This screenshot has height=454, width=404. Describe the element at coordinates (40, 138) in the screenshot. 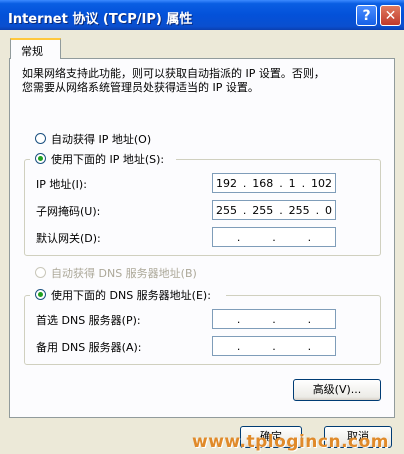

I see `radio-auto-ip` at that location.